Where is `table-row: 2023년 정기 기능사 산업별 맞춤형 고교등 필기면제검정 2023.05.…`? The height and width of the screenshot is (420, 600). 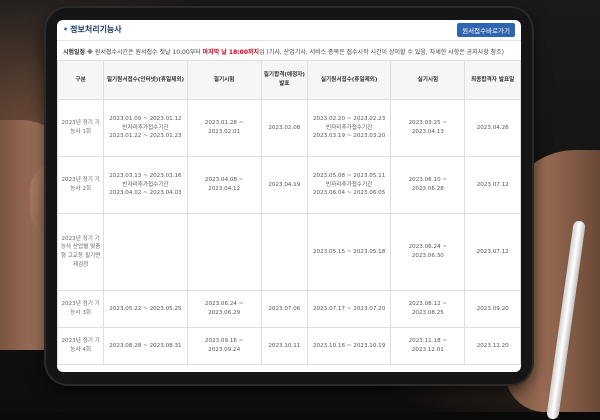 table-row: 2023년 정기 기능사 산업별 맞춤형 고교등 필기면제검정 2023.05.… is located at coordinates (289, 252).